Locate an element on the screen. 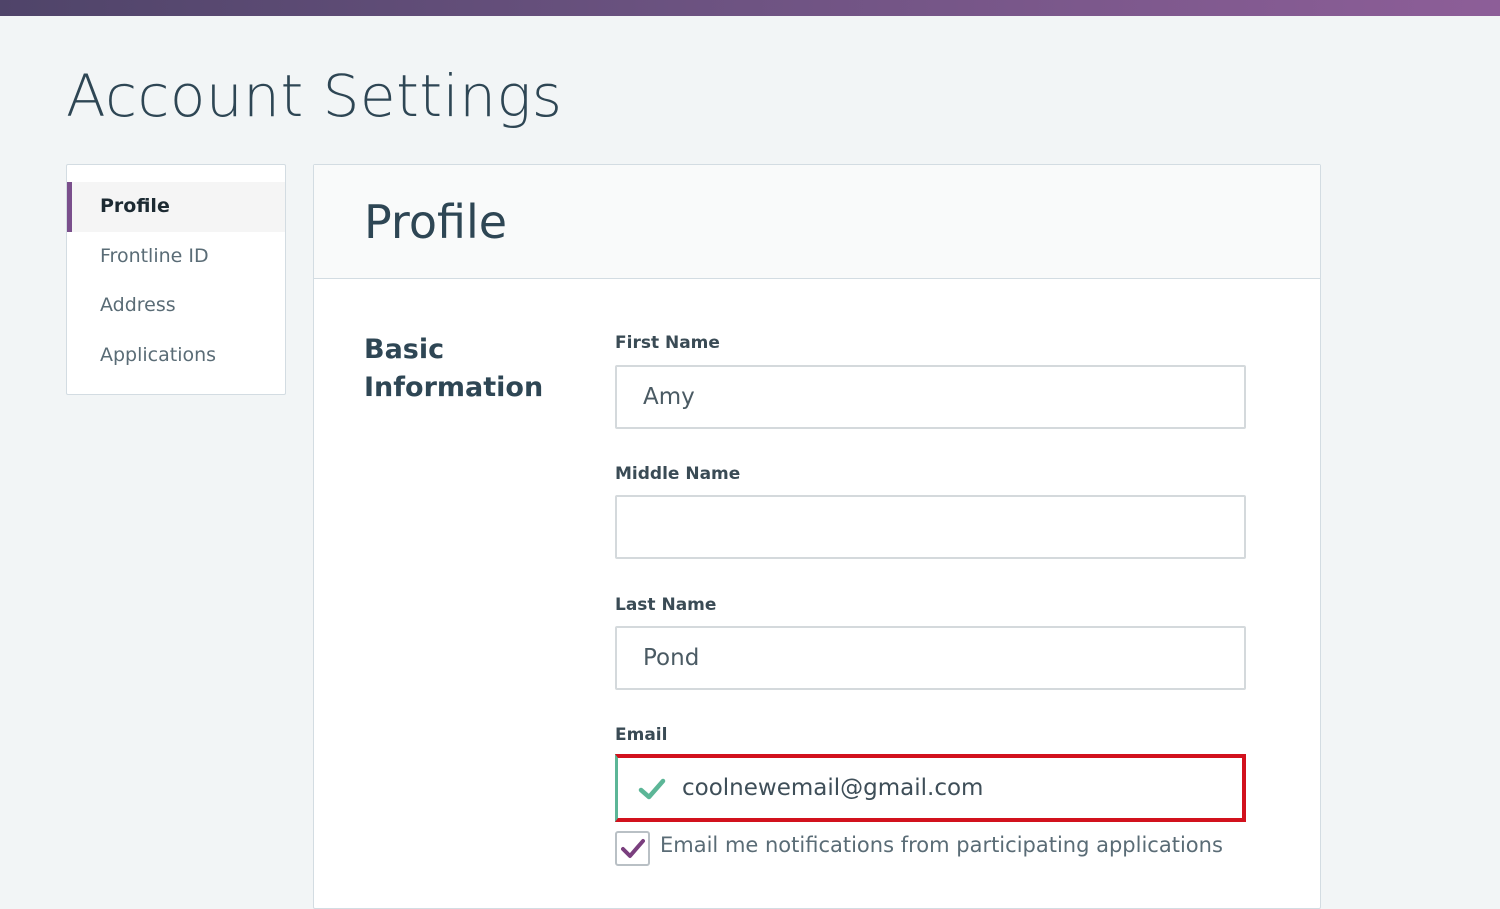 The width and height of the screenshot is (1500, 909). first-name-input is located at coordinates (930, 397).